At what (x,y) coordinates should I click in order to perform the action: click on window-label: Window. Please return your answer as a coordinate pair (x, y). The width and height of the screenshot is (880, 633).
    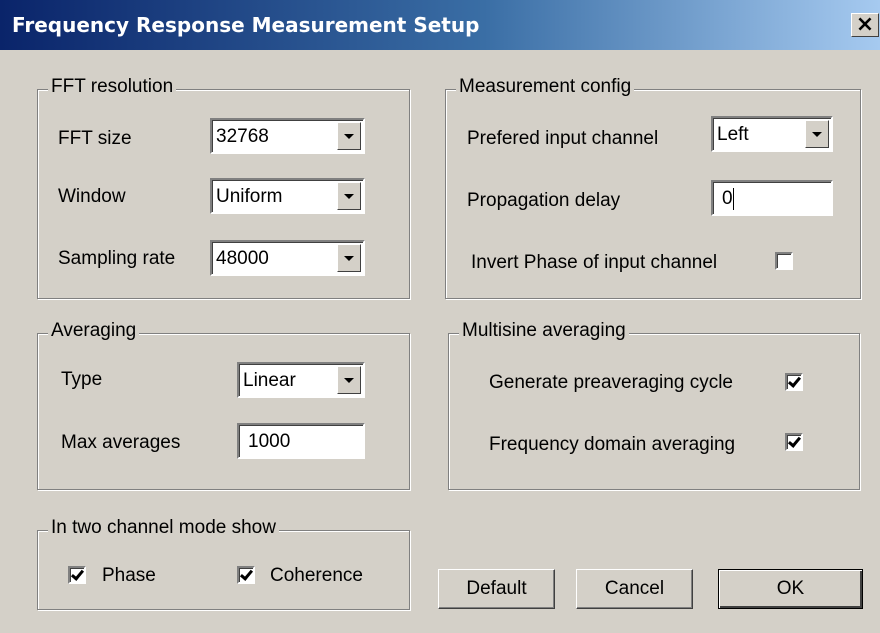
    Looking at the image, I should click on (92, 196).